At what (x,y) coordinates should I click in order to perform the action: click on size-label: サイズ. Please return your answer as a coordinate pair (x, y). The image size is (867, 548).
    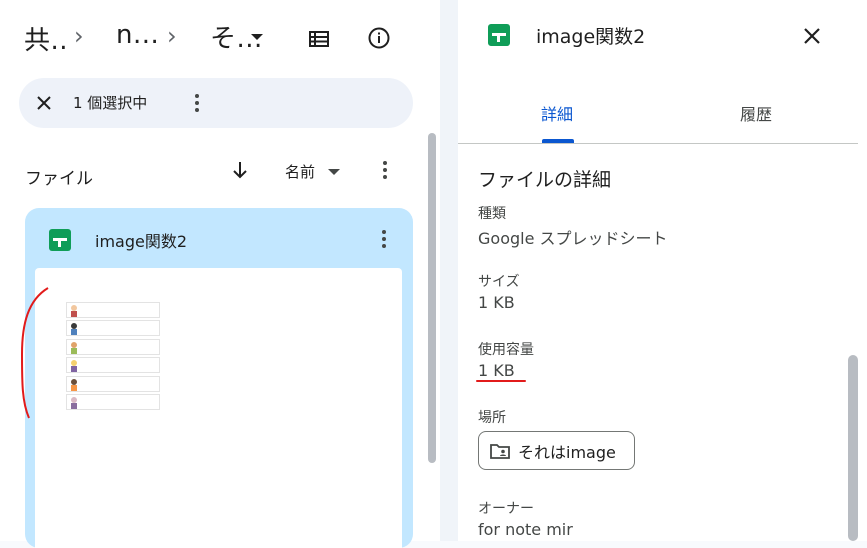
    Looking at the image, I should click on (499, 282).